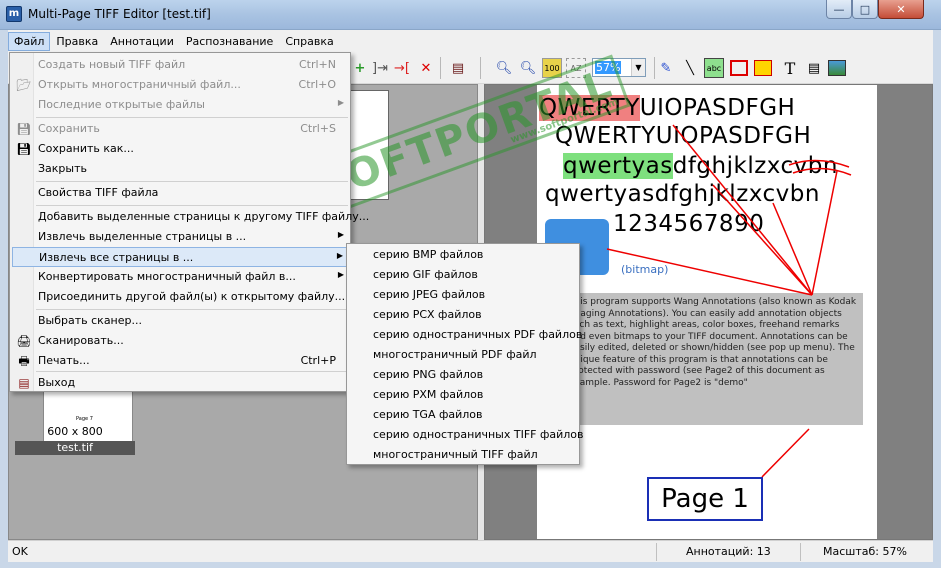 Image resolution: width=941 pixels, height=568 pixels. What do you see at coordinates (180, 65) in the screenshot?
I see `menu-item-new: Создать новый TIFF файл Ctrl+N` at bounding box center [180, 65].